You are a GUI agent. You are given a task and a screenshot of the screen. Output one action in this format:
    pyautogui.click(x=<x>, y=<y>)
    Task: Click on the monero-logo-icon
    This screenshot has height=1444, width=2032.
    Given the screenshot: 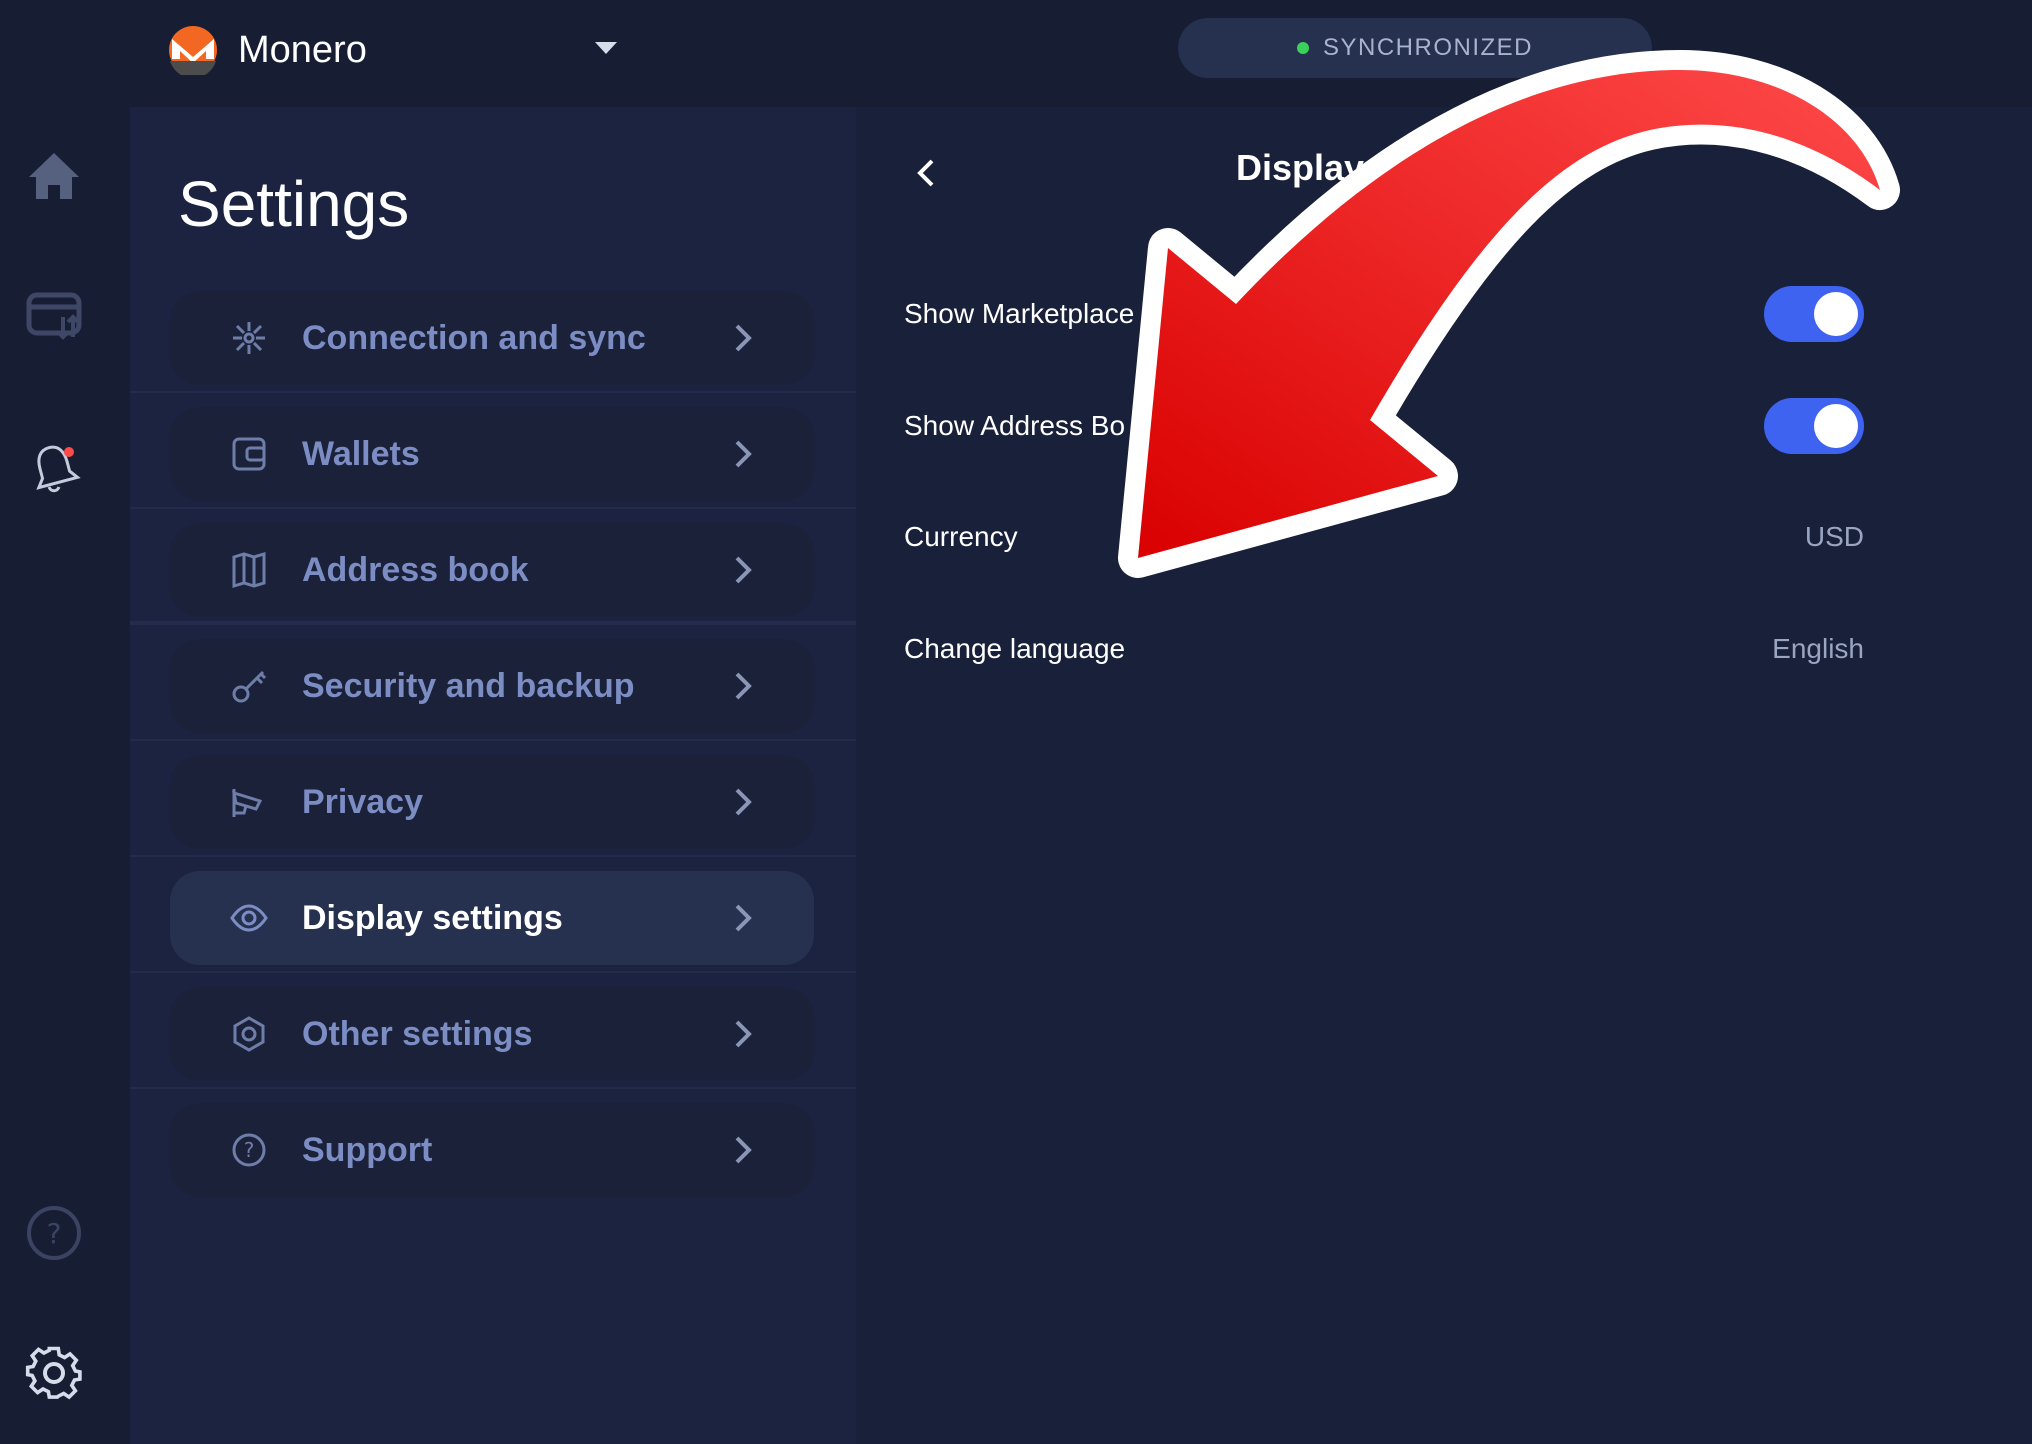 What is the action you would take?
    pyautogui.click(x=193, y=50)
    